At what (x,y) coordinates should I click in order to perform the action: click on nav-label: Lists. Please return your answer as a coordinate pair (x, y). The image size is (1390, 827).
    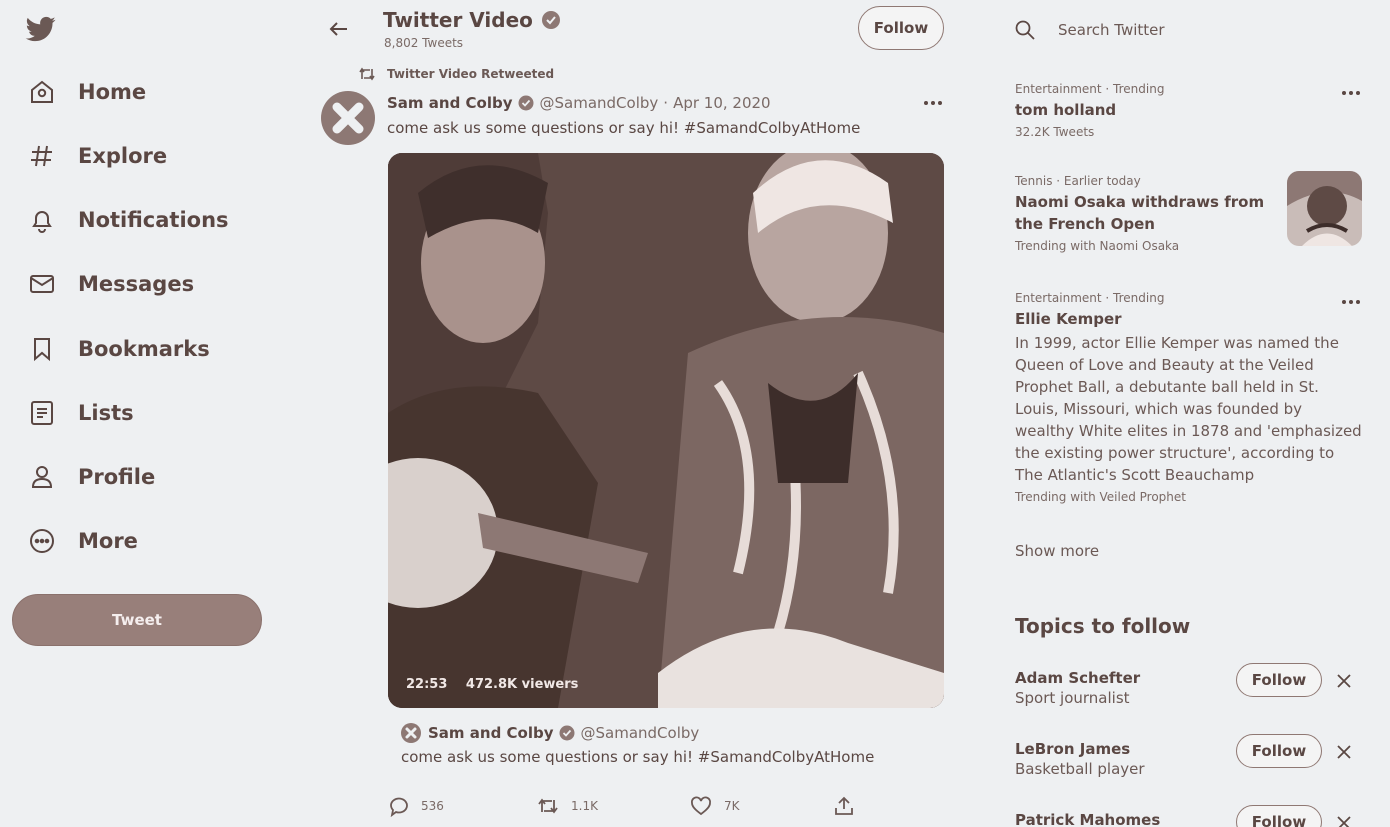
    Looking at the image, I should click on (106, 413).